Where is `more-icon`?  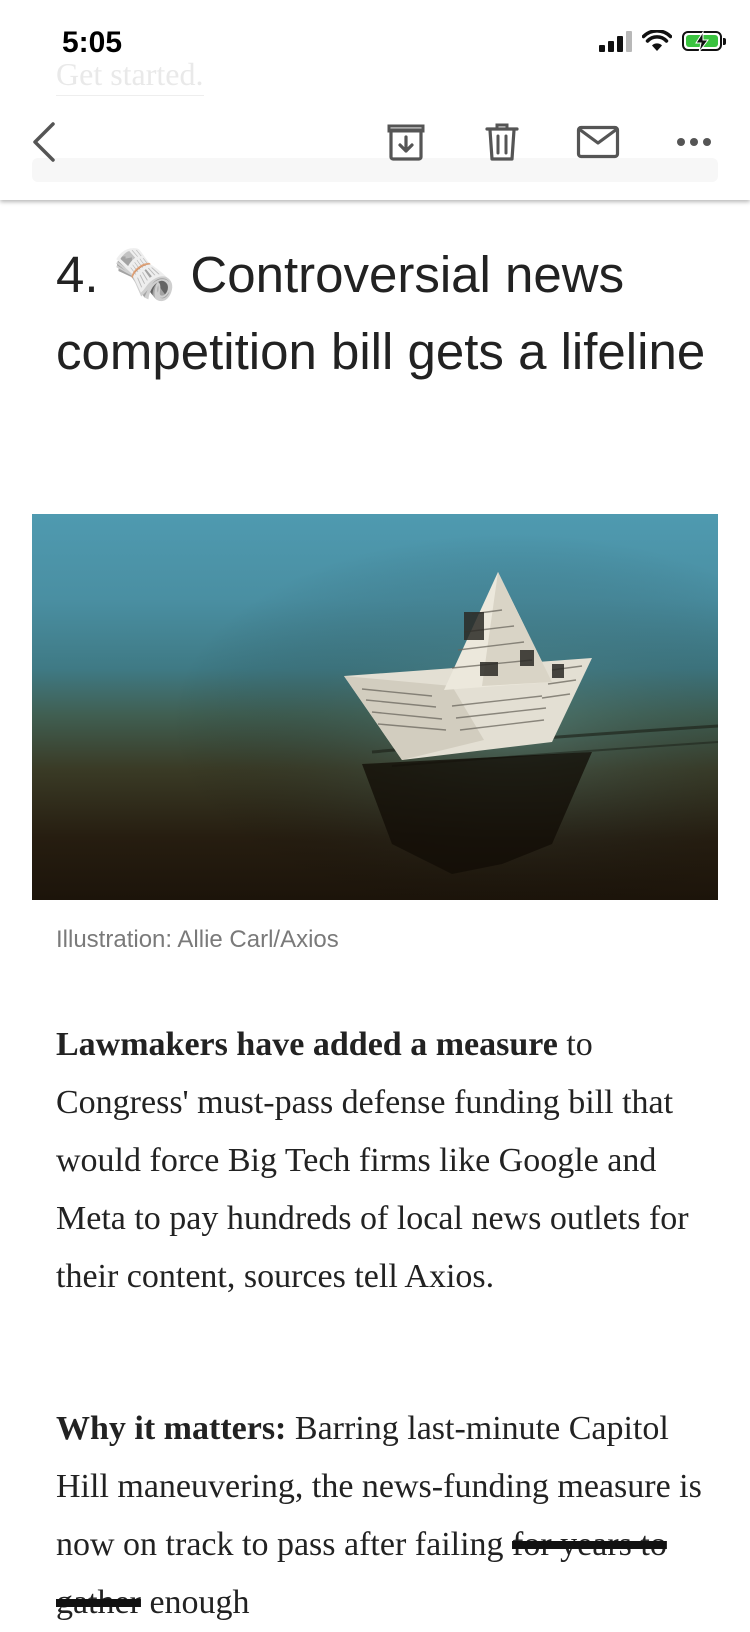
more-icon is located at coordinates (694, 142).